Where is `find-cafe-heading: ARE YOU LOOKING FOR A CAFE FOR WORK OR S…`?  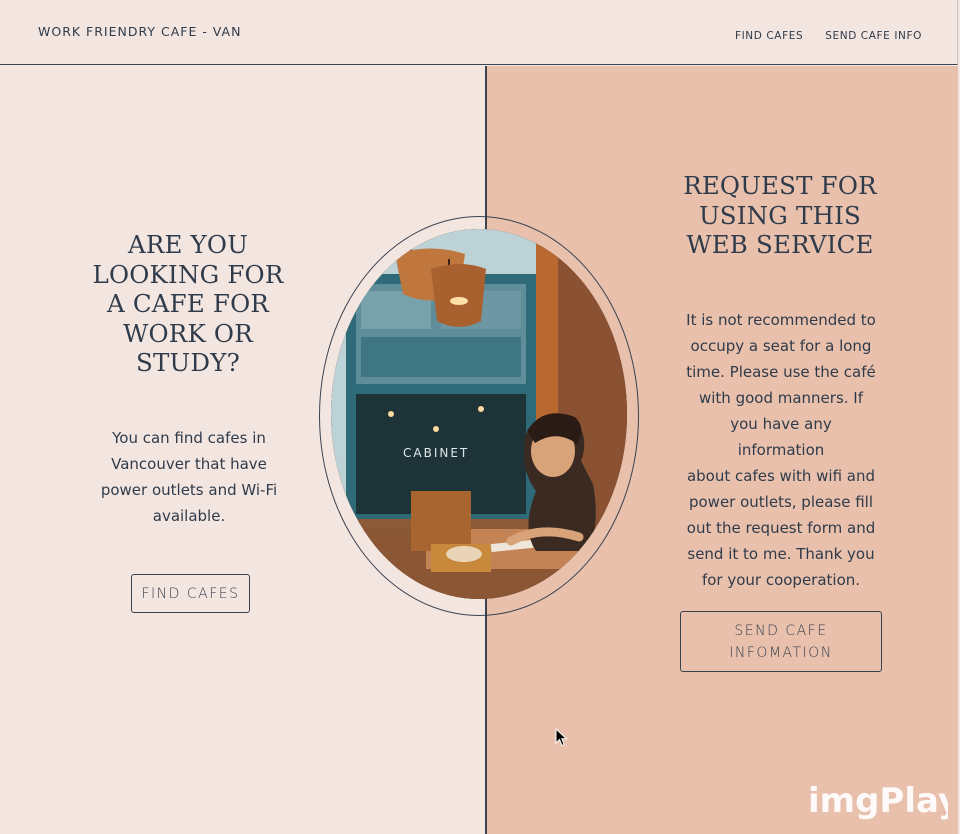
find-cafe-heading: ARE YOU LOOKING FOR A CAFE FOR WORK OR S… is located at coordinates (188, 303).